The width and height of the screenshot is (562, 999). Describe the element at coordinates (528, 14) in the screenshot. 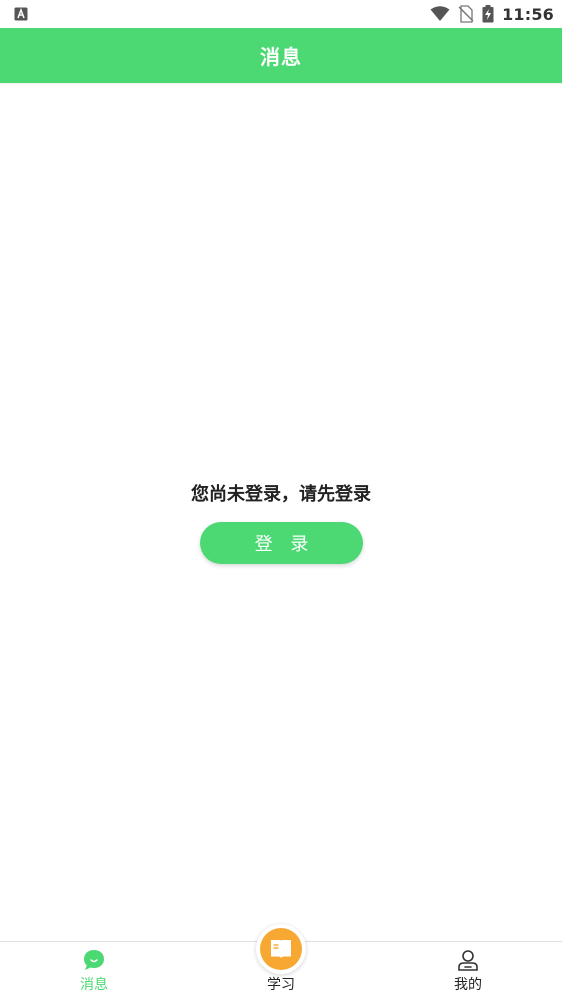

I see `status-time: 11:56` at that location.